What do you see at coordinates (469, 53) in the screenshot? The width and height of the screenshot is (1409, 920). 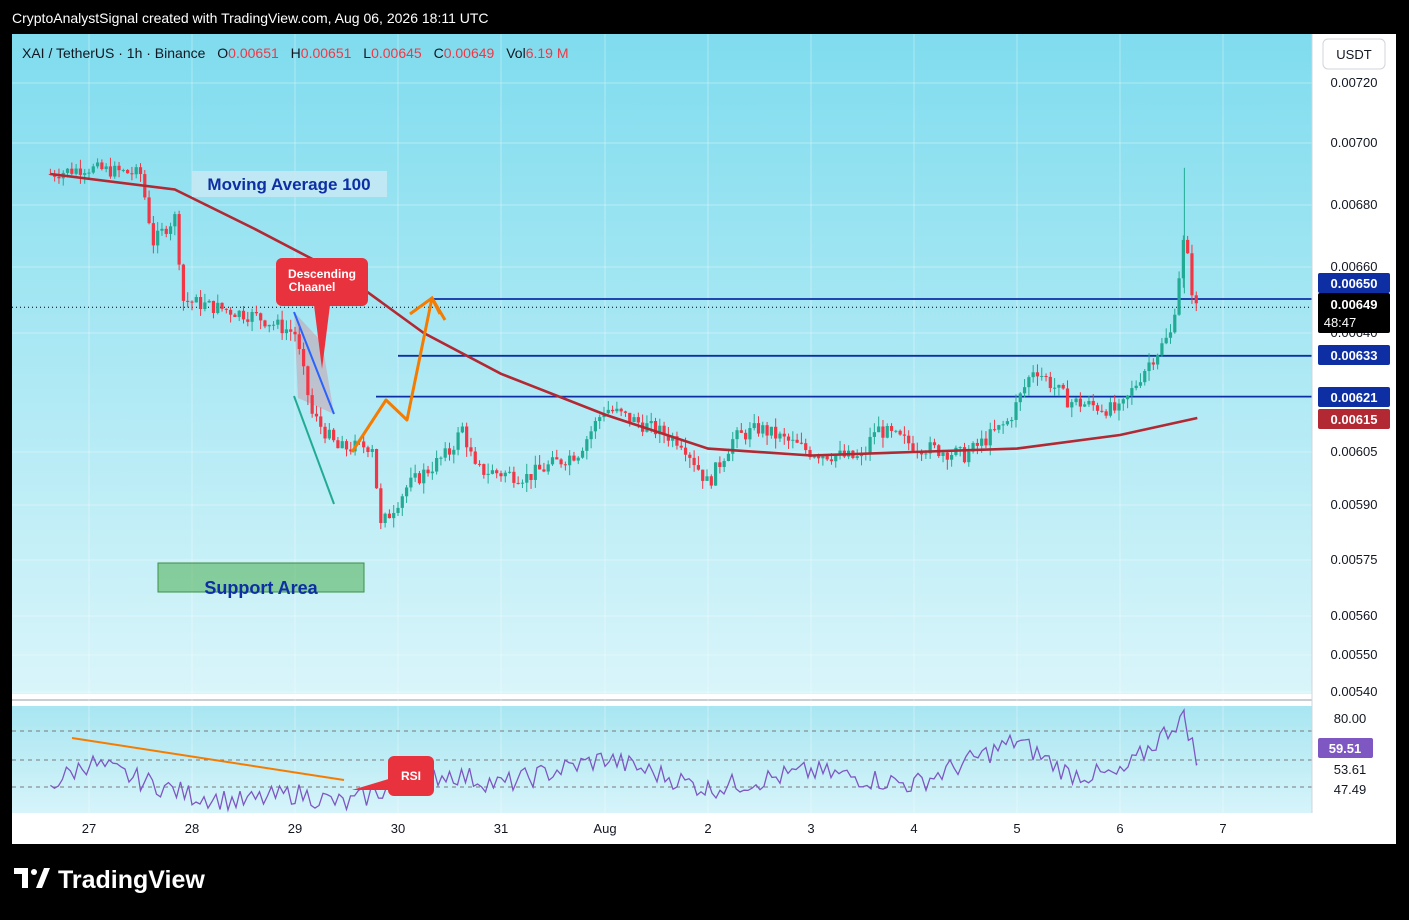 I see `legend-close-value: 0.00649` at bounding box center [469, 53].